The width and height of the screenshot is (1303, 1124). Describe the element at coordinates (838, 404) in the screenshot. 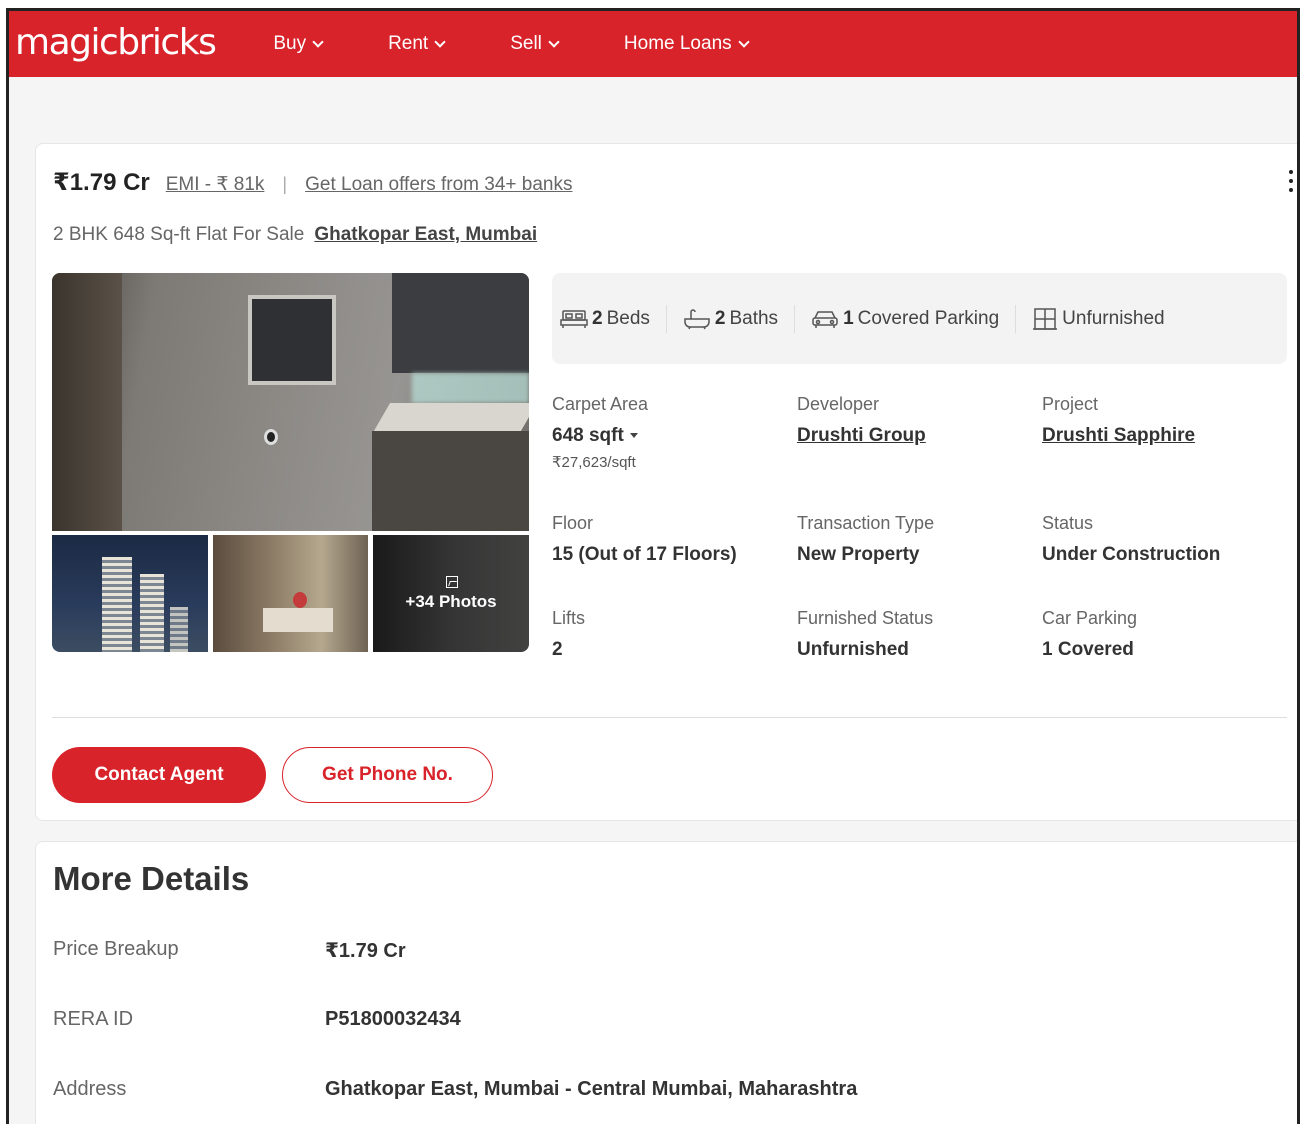

I see `developer-label: Developer` at that location.